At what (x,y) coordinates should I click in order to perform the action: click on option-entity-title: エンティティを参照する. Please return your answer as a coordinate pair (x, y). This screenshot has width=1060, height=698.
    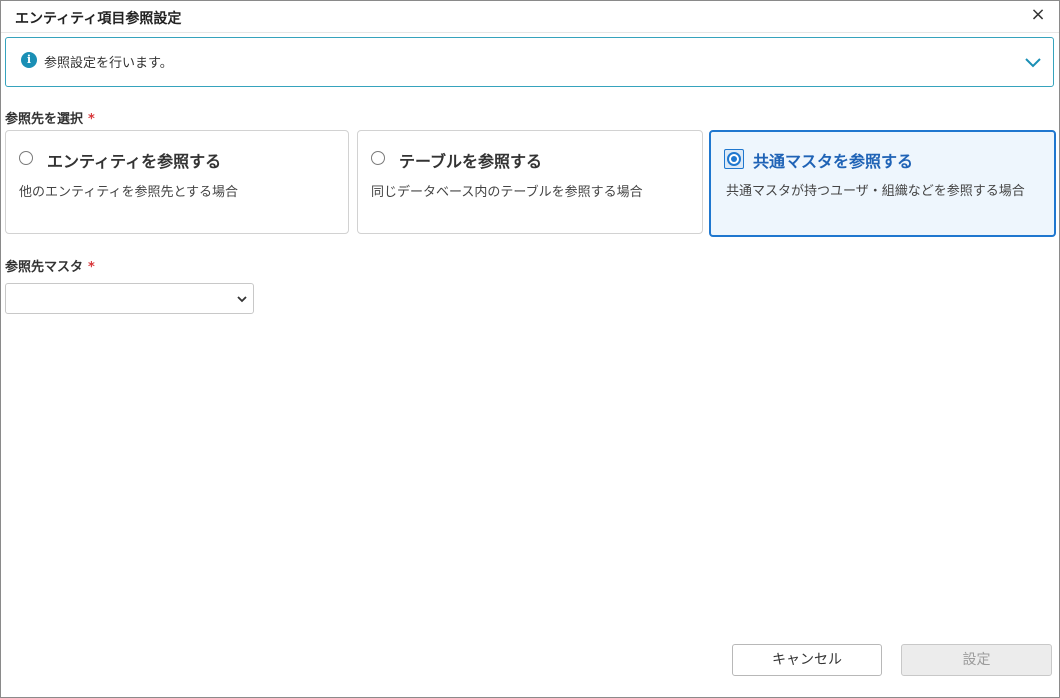
    Looking at the image, I should click on (134, 161).